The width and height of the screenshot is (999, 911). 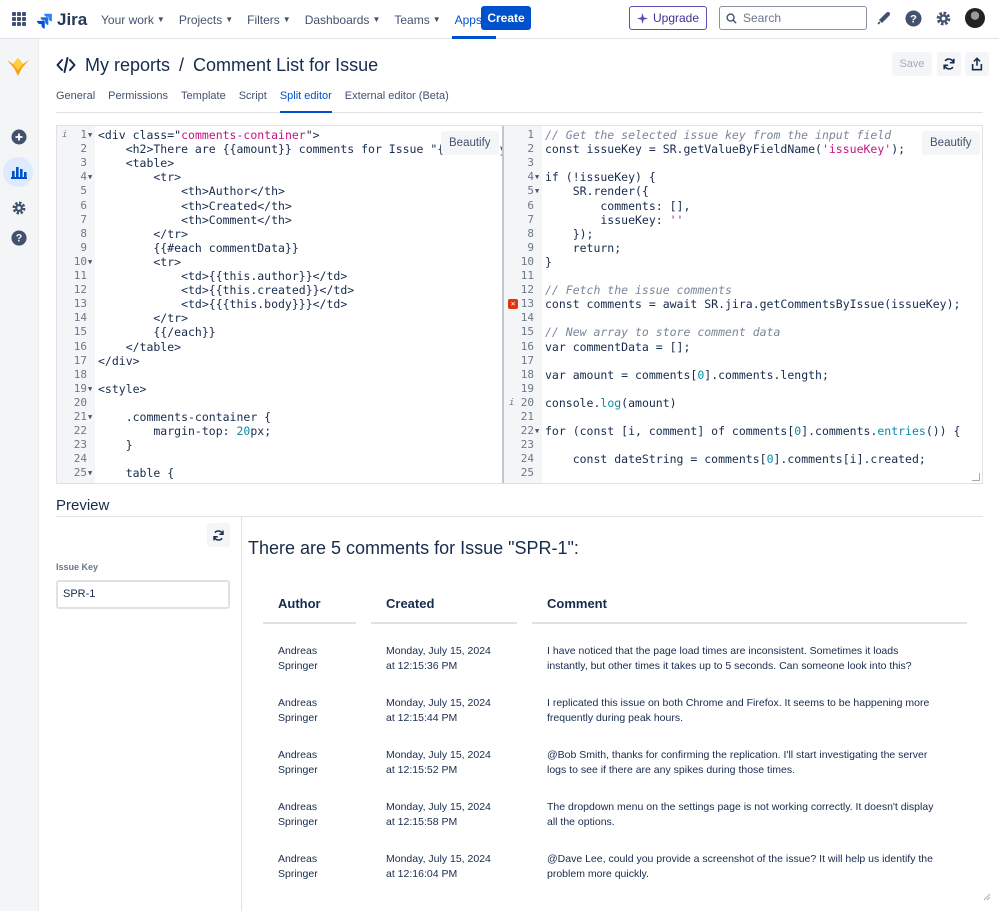 What do you see at coordinates (527, 388) in the screenshot?
I see `line-number: 19` at bounding box center [527, 388].